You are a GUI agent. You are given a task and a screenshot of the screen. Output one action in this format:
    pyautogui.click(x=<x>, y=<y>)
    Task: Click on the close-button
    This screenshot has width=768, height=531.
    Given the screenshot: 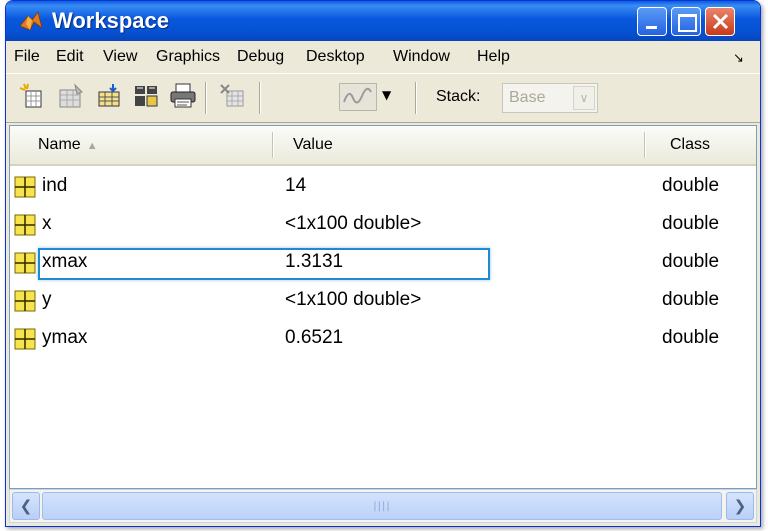 What is the action you would take?
    pyautogui.click(x=720, y=21)
    